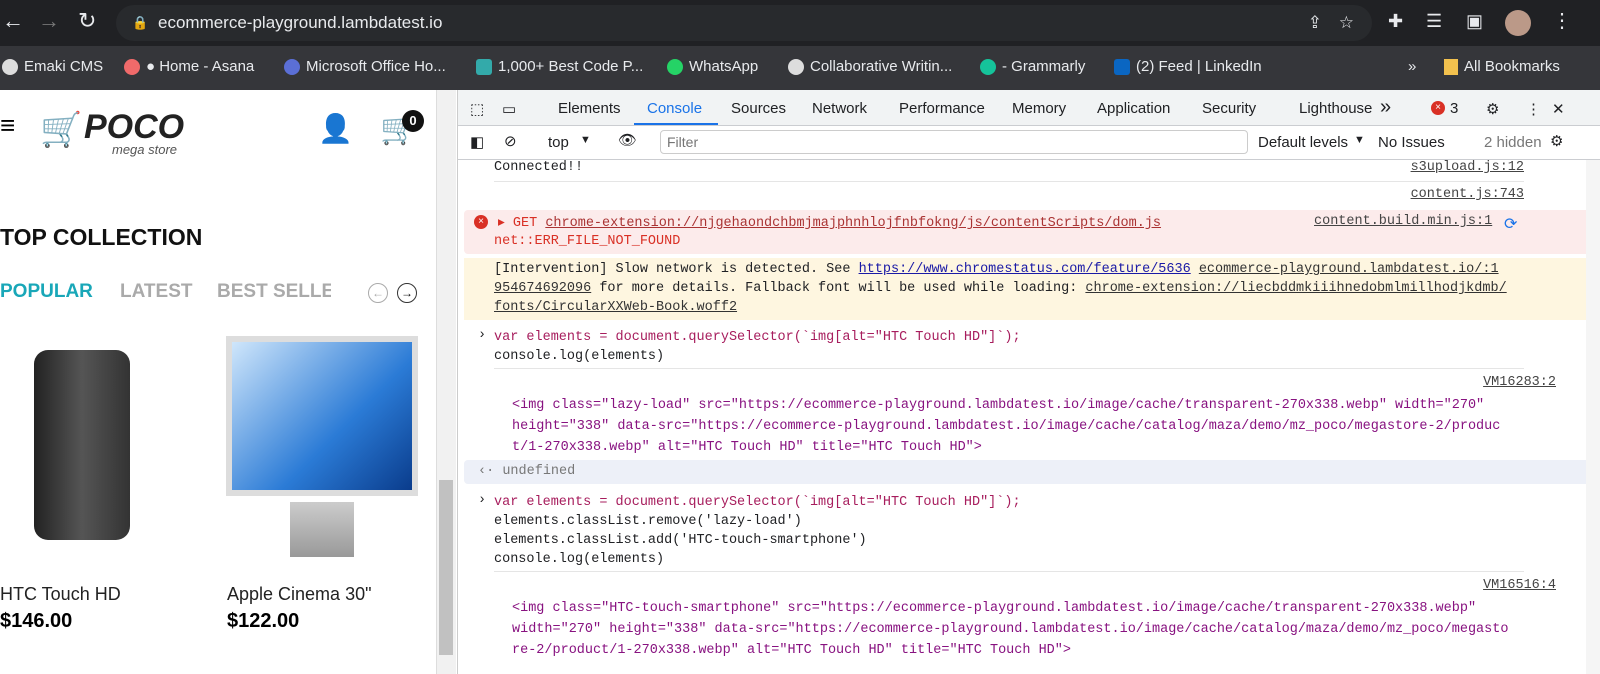 This screenshot has height=674, width=1600. I want to click on bookmark: Emaki CMS, so click(52, 66).